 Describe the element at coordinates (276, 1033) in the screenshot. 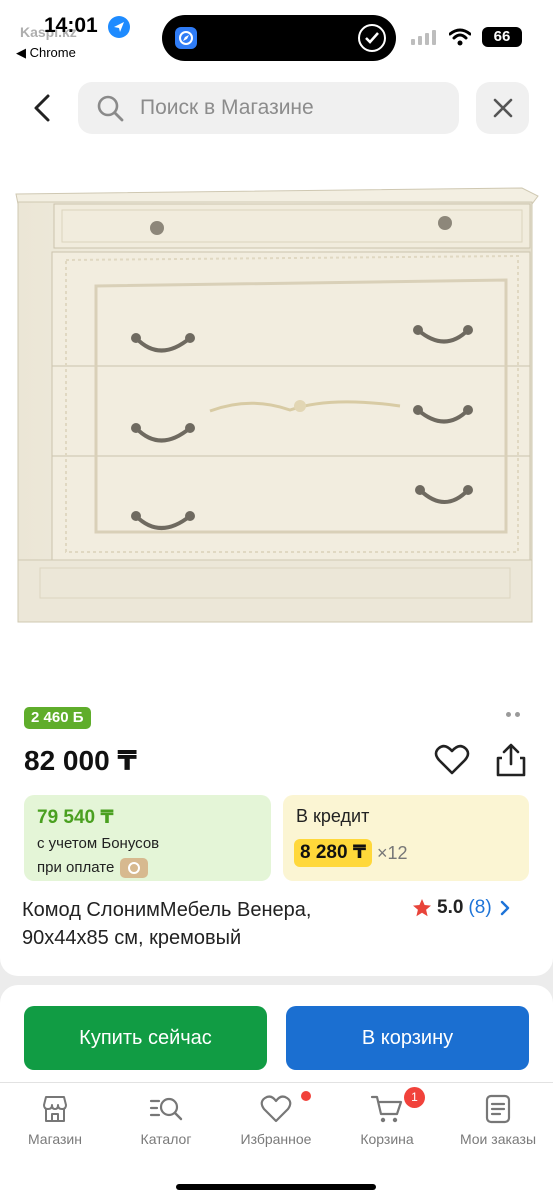

I see `purchase-actions: Купить сейчас В корзину` at that location.